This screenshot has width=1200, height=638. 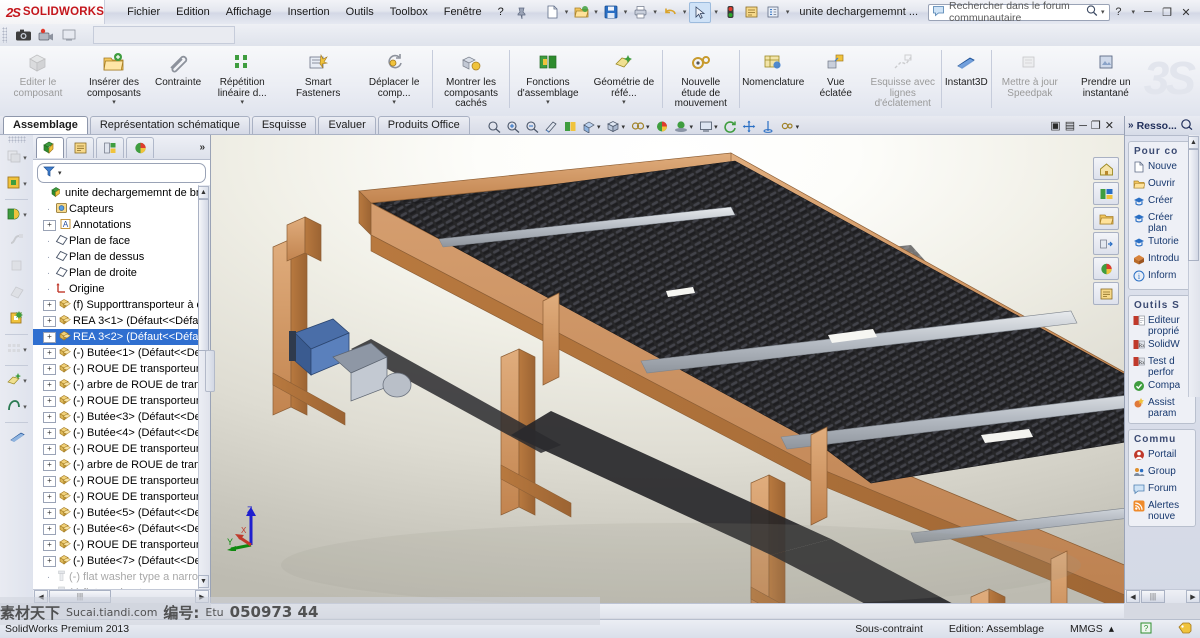 What do you see at coordinates (624, 127) in the screenshot?
I see `display-style-caret: ▾` at bounding box center [624, 127].